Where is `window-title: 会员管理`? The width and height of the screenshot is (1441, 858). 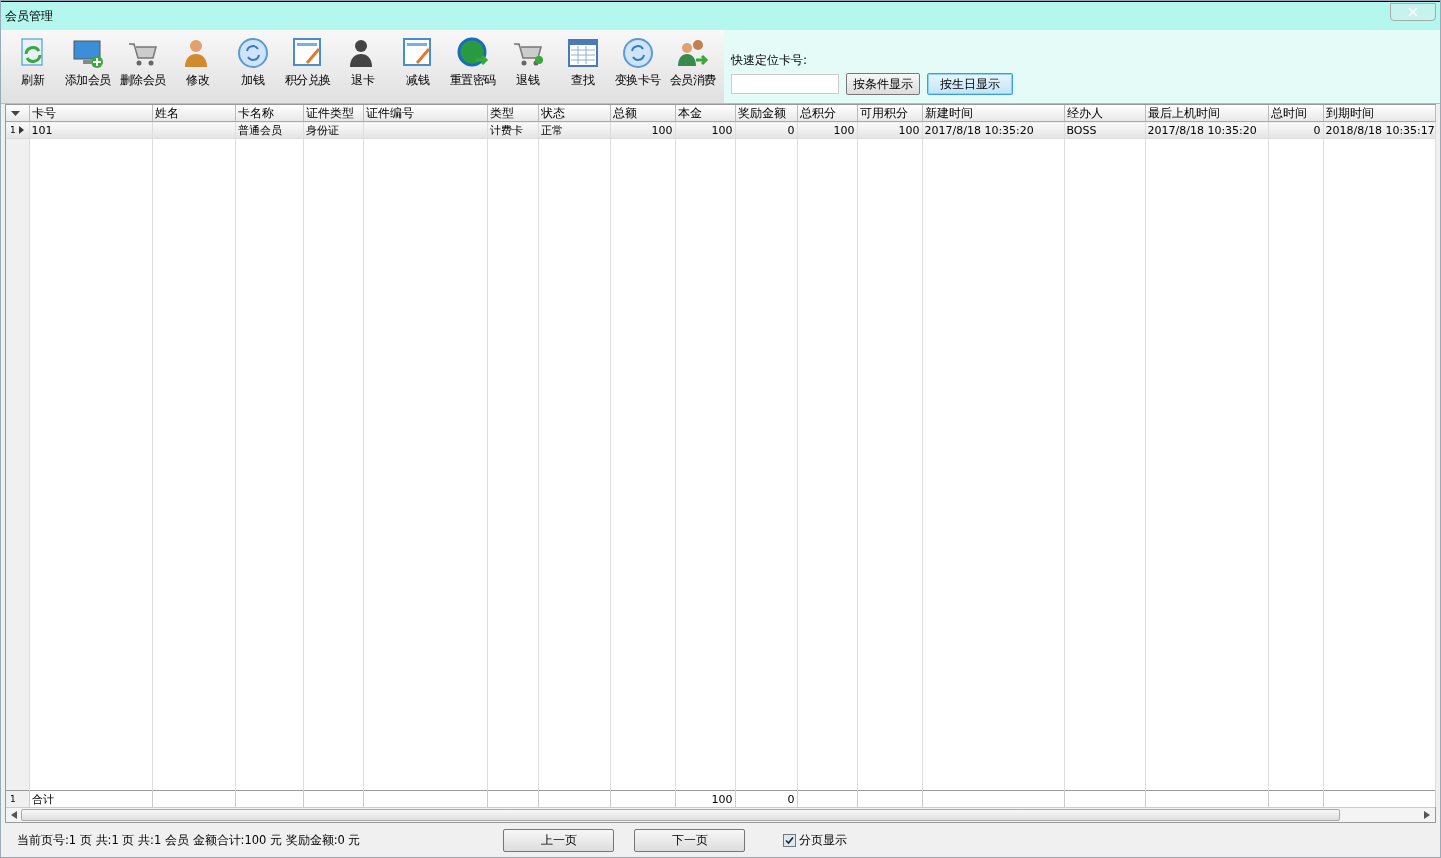
window-title: 会员管理 is located at coordinates (29, 16).